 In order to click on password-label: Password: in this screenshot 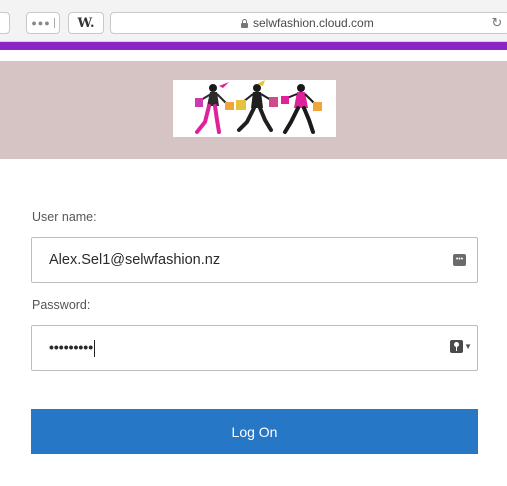, I will do `click(61, 305)`.